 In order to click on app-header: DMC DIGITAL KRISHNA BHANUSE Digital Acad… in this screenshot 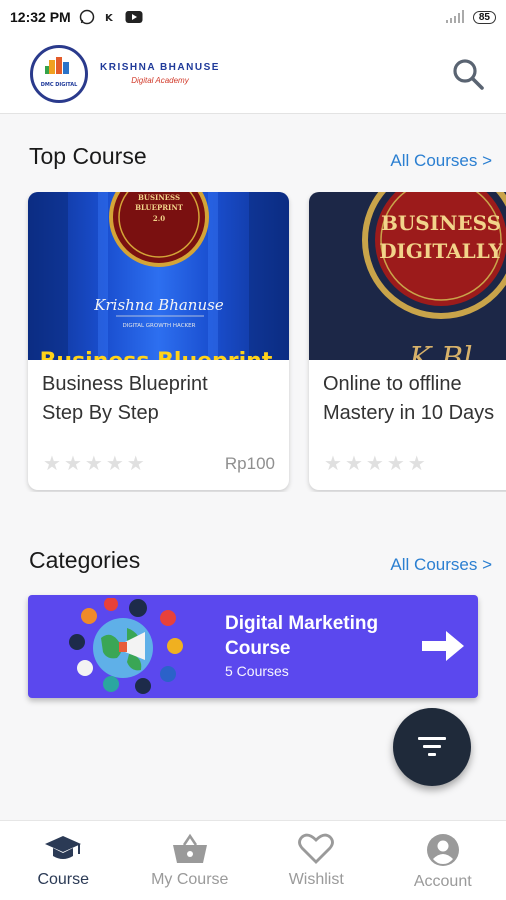, I will do `click(253, 74)`.